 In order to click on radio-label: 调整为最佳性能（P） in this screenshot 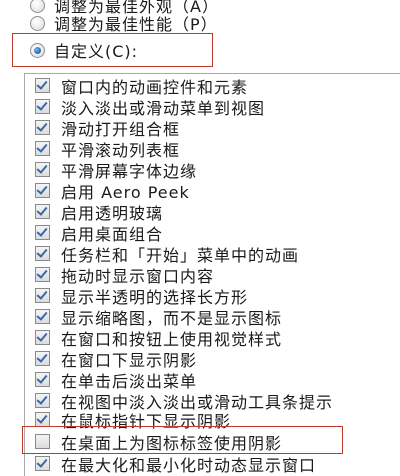, I will do `click(136, 24)`.